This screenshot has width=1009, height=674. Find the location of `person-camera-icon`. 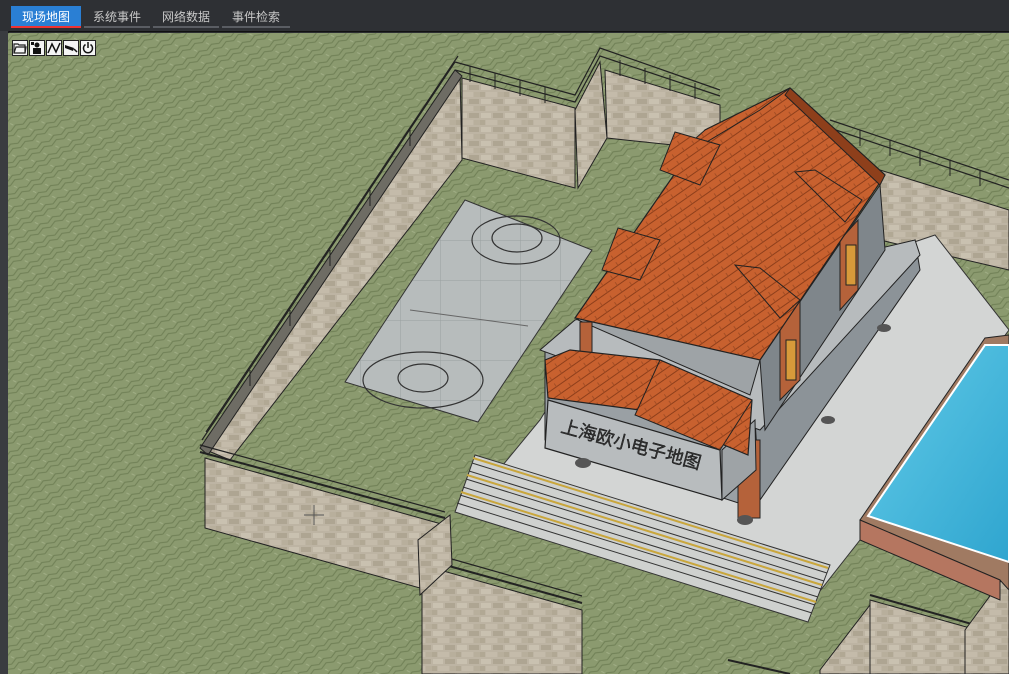

person-camera-icon is located at coordinates (37, 48).